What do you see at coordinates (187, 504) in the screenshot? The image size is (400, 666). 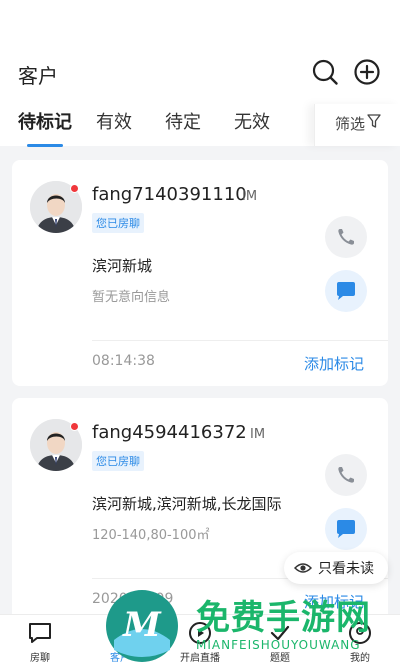 I see `customer-address: 滨河新城,滨河新城,长龙国际` at bounding box center [187, 504].